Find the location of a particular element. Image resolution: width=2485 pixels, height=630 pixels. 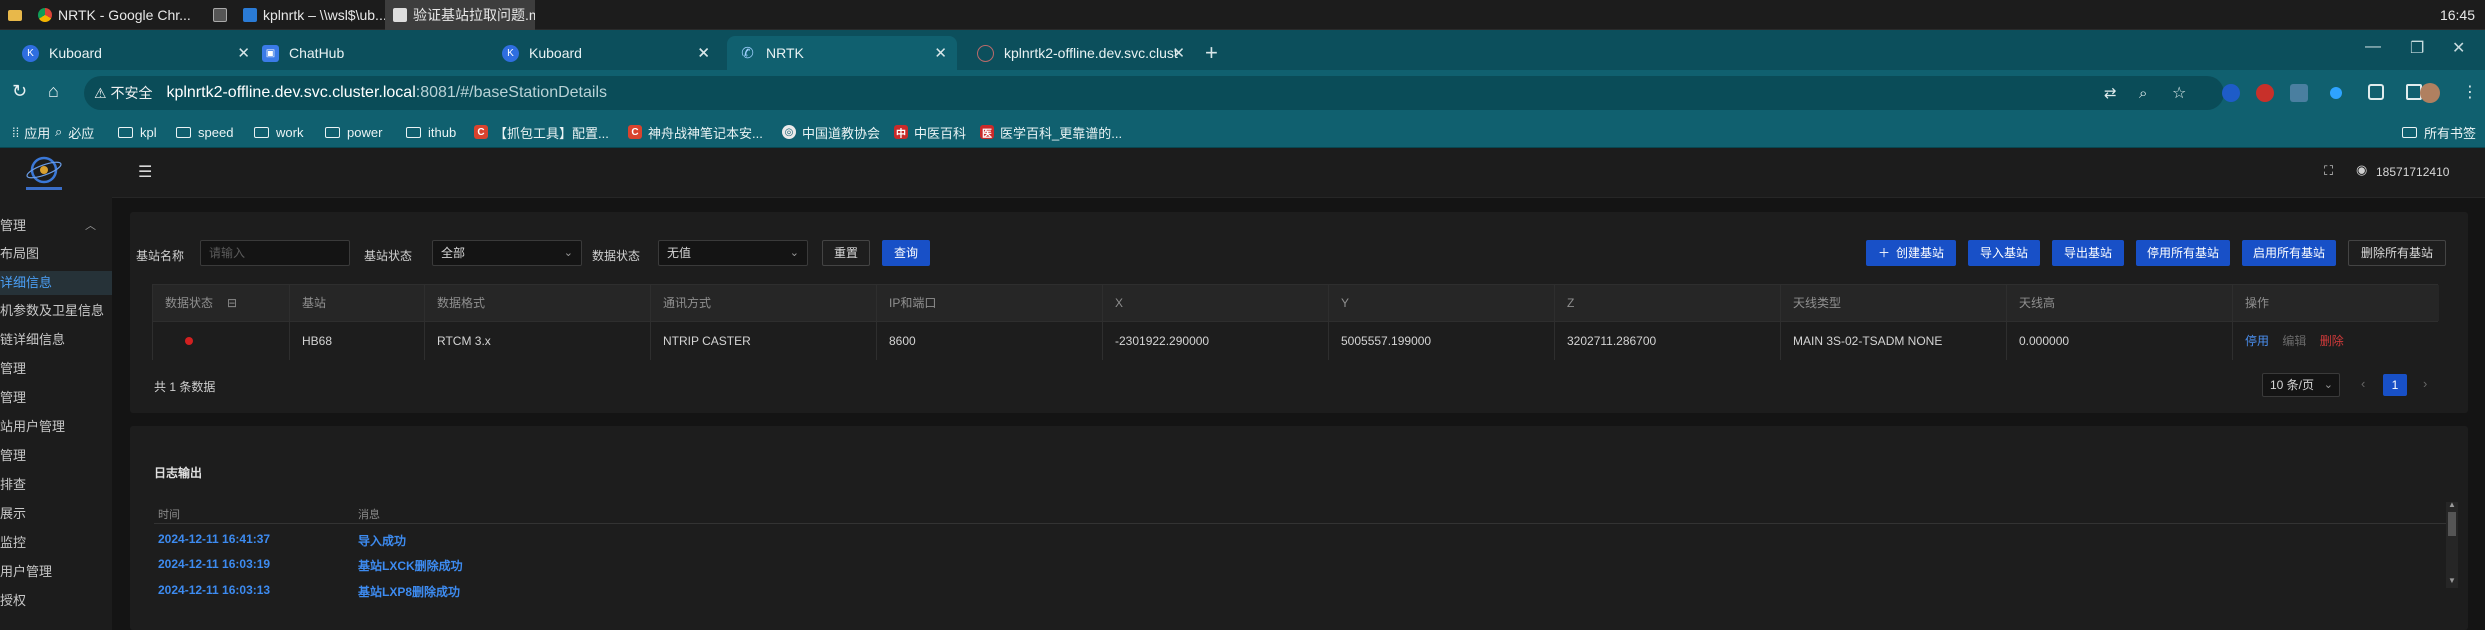

bookmark-folder-speed: speed is located at coordinates (204, 132).